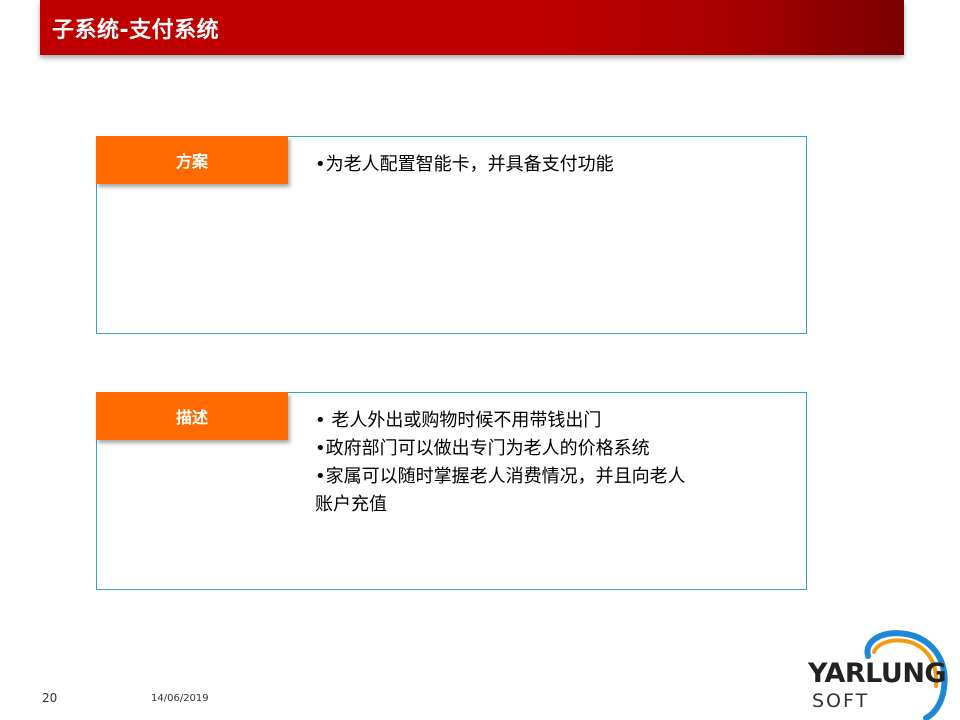 Image resolution: width=960 pixels, height=720 pixels. What do you see at coordinates (500, 476) in the screenshot?
I see `description-line: •家属可以随时掌握老人消费情况，并且向老人` at bounding box center [500, 476].